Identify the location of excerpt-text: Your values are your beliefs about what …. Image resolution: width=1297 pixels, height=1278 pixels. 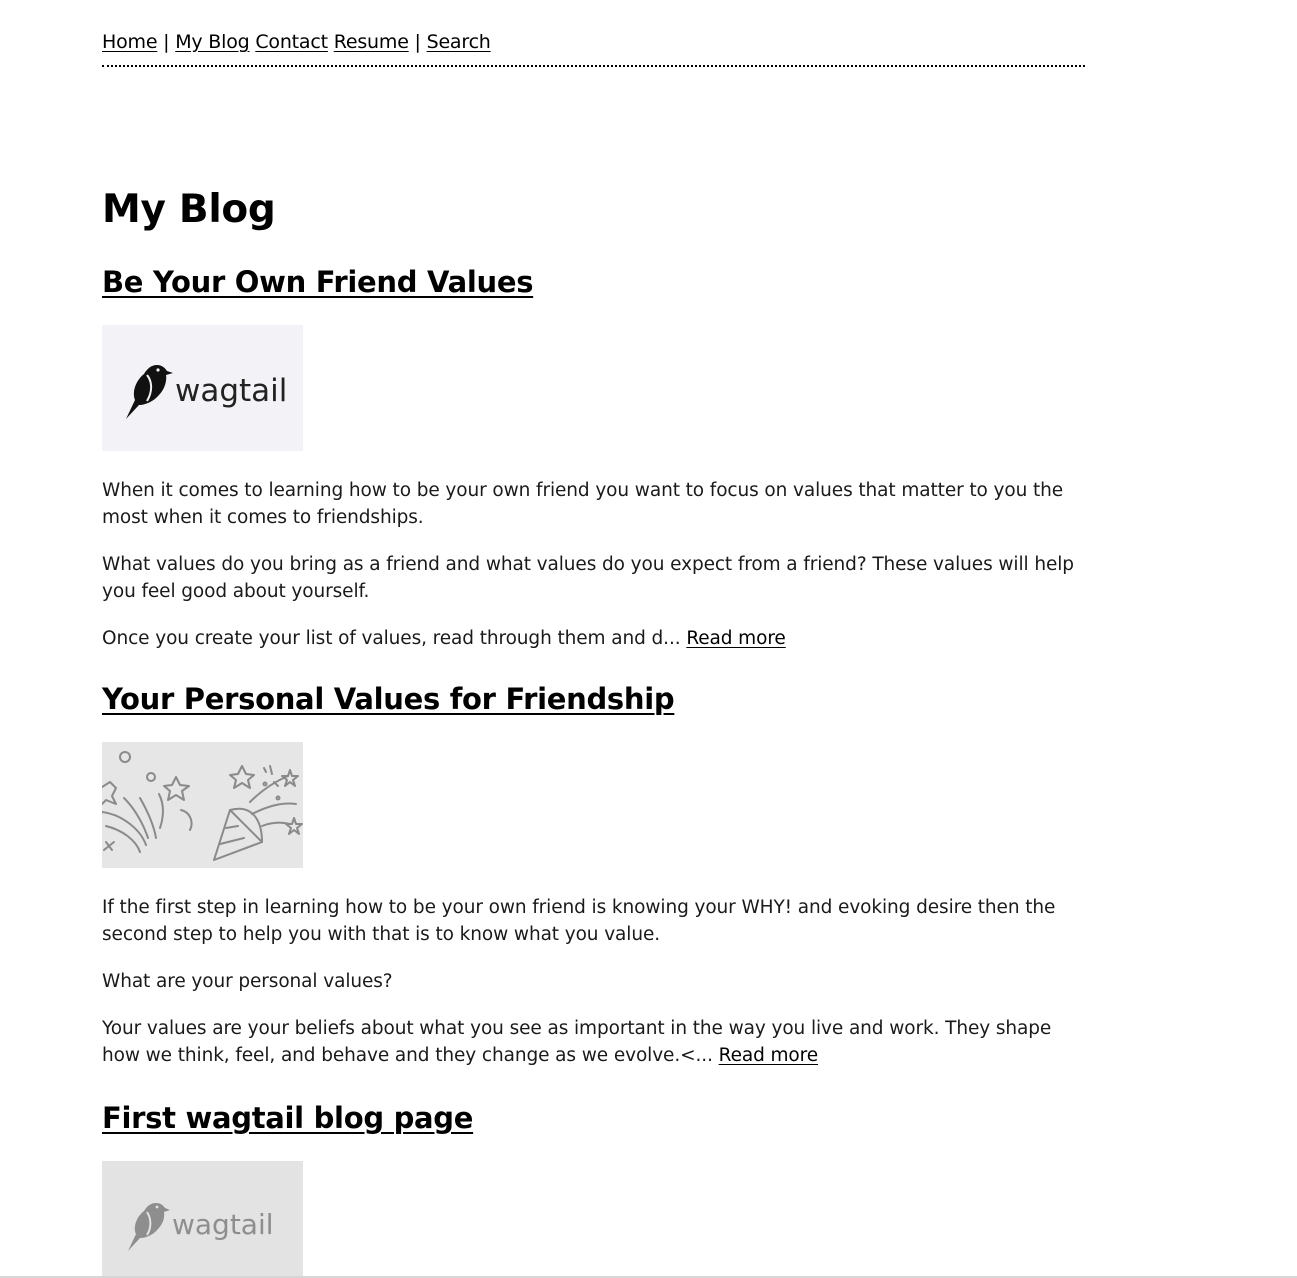
(577, 1042).